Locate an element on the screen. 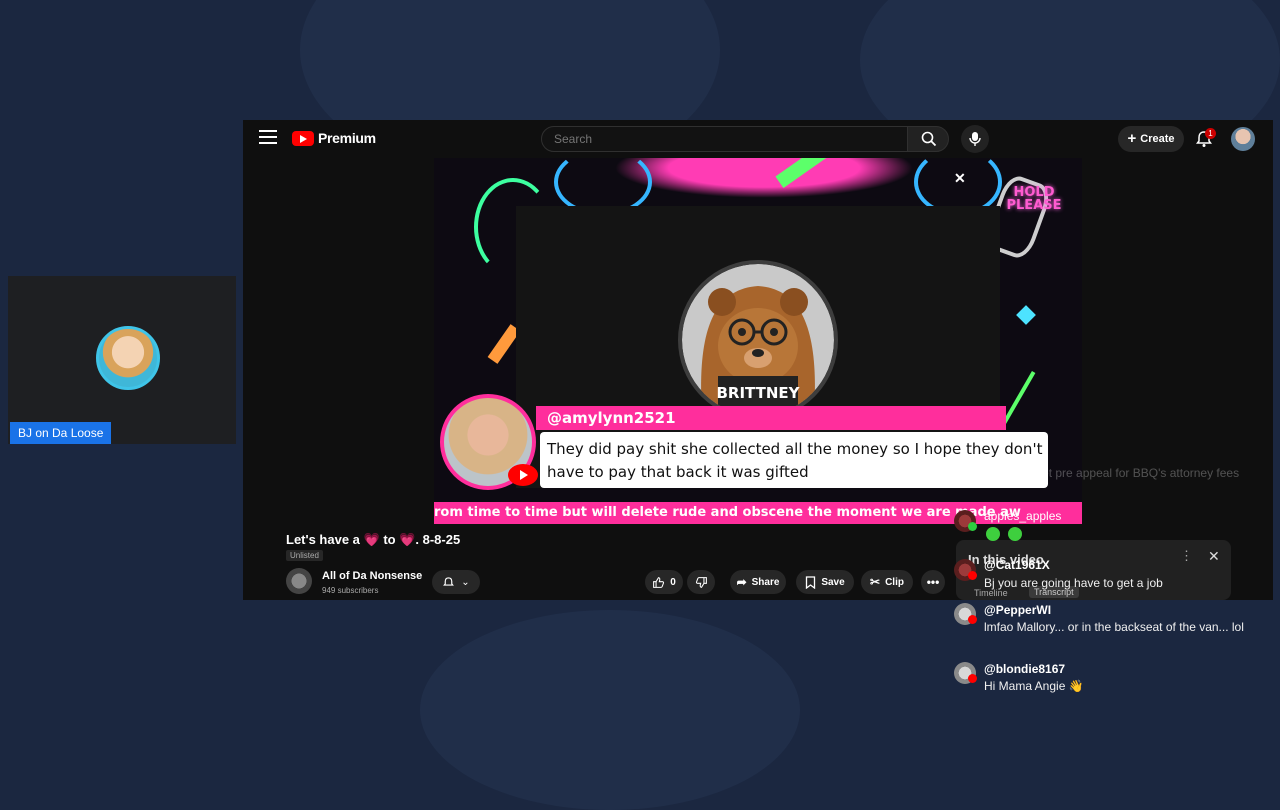  more-horizontal-icon: ••• is located at coordinates (933, 582).